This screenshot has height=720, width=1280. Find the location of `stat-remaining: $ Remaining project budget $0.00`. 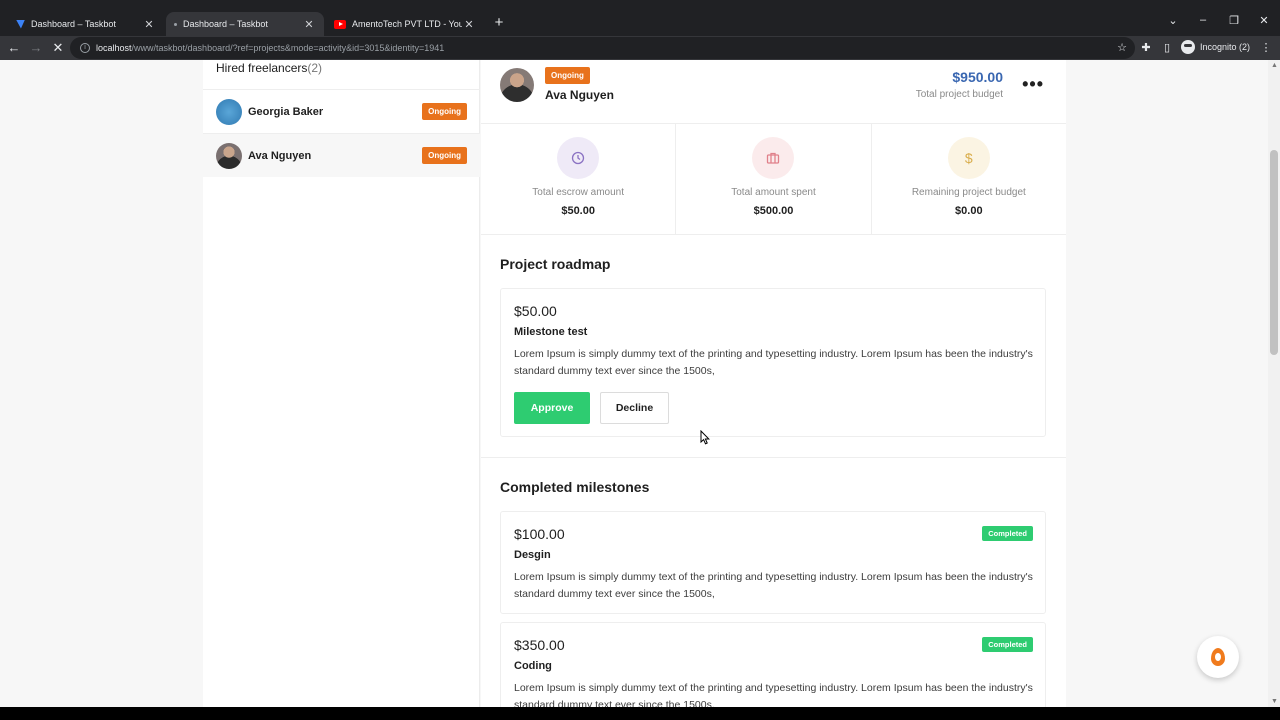

stat-remaining: $ Remaining project budget $0.00 is located at coordinates (969, 179).